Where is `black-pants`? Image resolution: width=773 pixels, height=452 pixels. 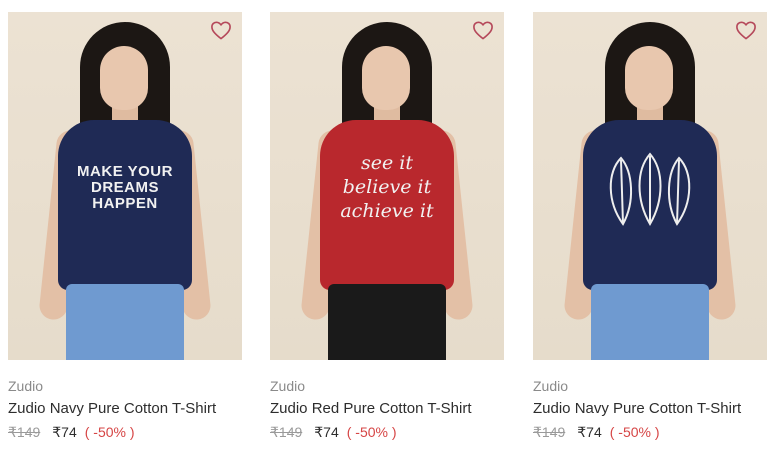
black-pants is located at coordinates (387, 322).